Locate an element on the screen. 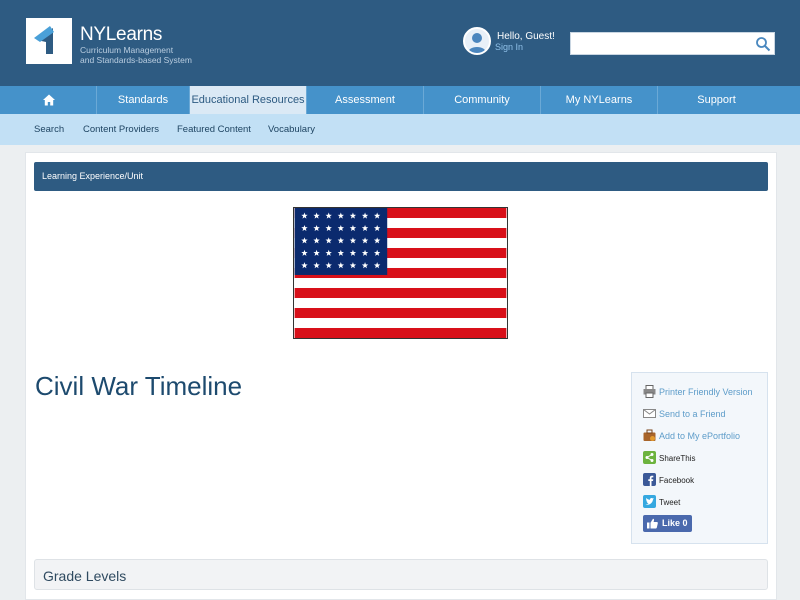 The width and height of the screenshot is (800, 600). subnav-vocabulary: Vocabulary is located at coordinates (291, 129).